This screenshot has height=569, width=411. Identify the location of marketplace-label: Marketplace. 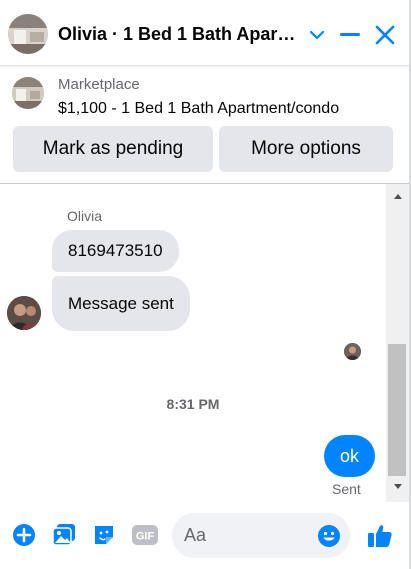
(99, 84).